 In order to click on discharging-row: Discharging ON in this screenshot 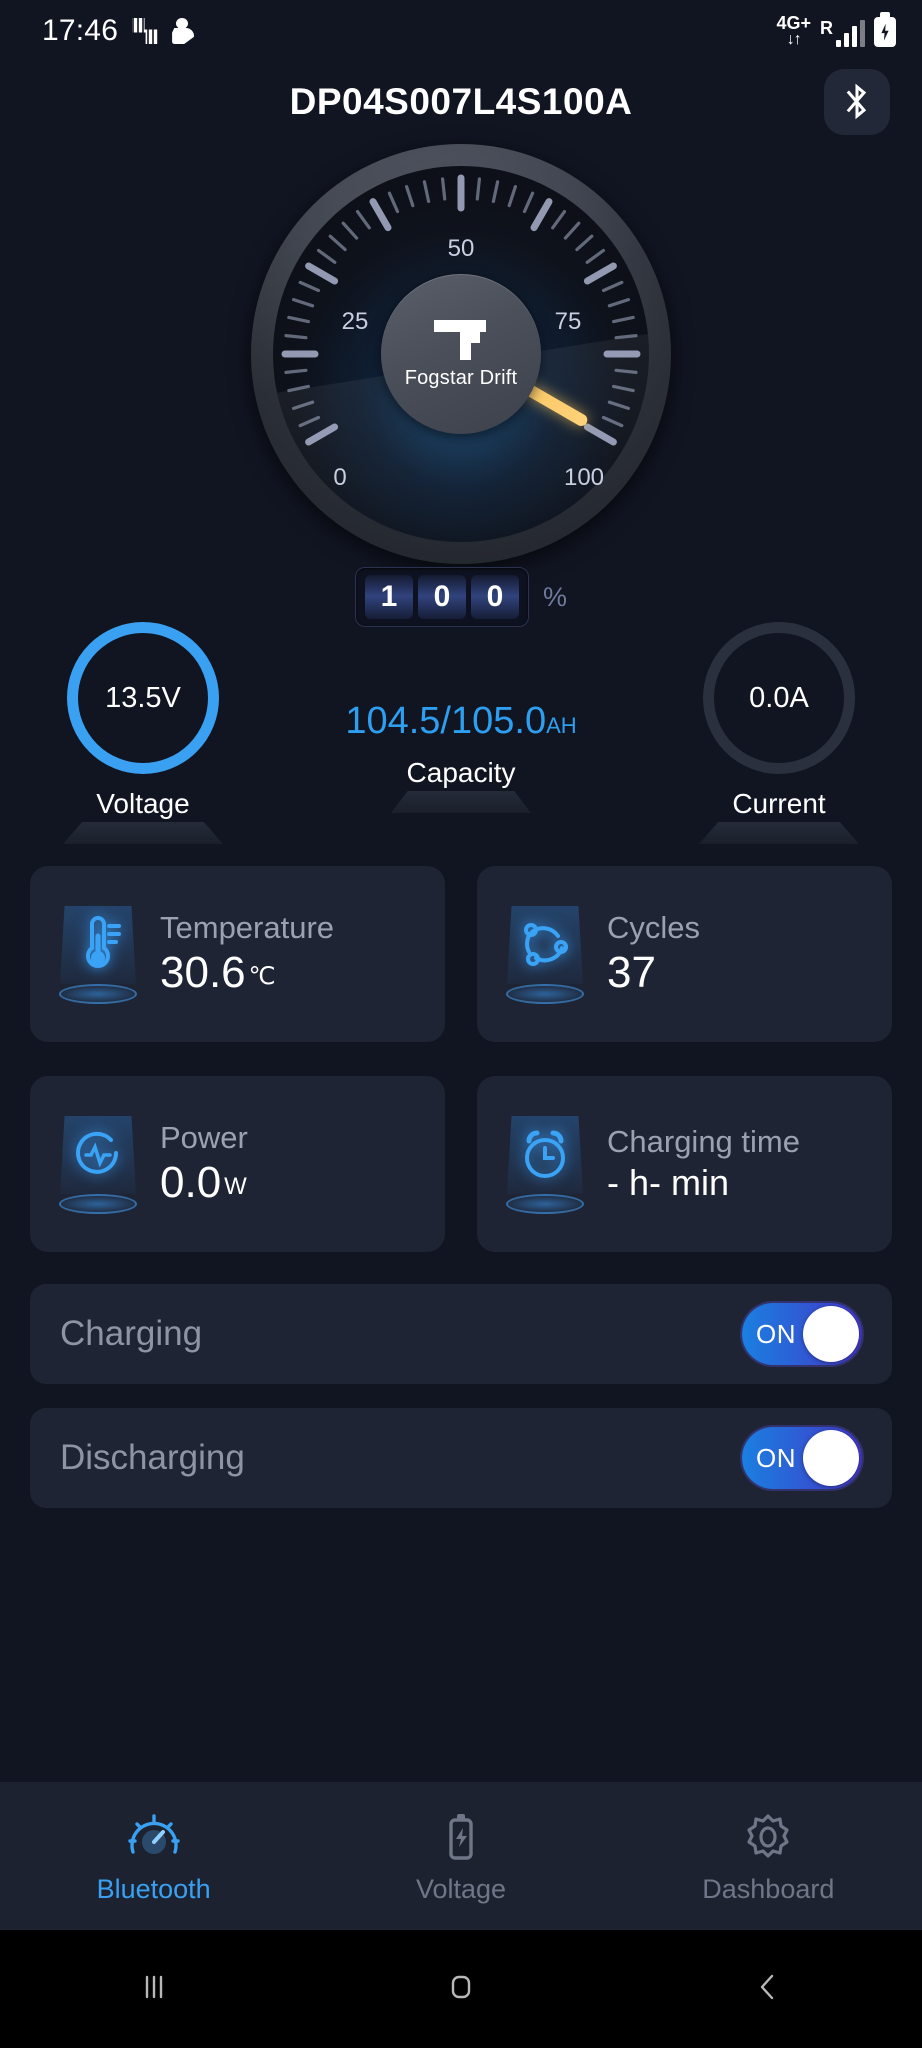, I will do `click(461, 1458)`.